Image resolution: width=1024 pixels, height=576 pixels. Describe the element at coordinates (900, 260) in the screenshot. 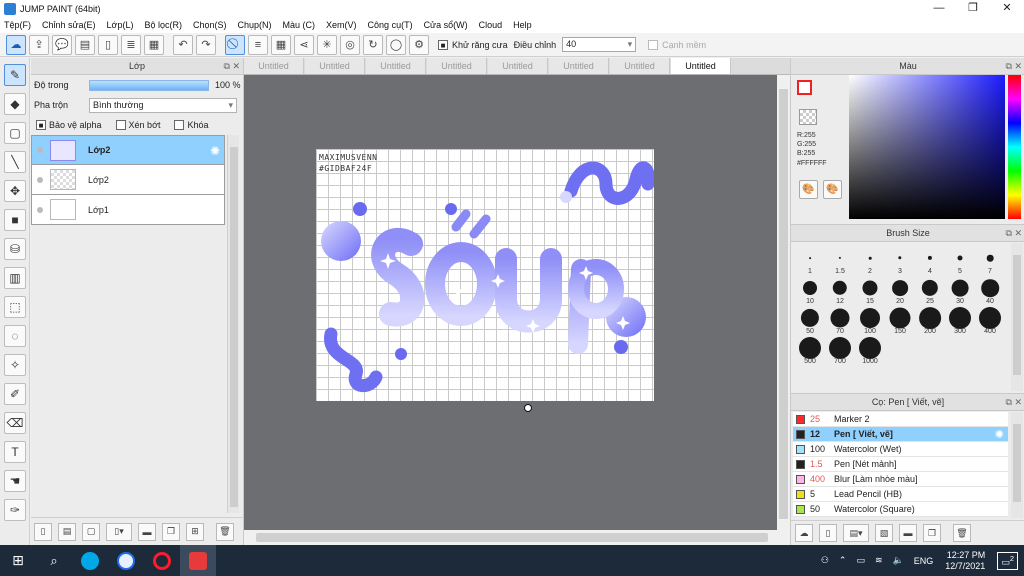

I see `brush-size-option: 3` at that location.